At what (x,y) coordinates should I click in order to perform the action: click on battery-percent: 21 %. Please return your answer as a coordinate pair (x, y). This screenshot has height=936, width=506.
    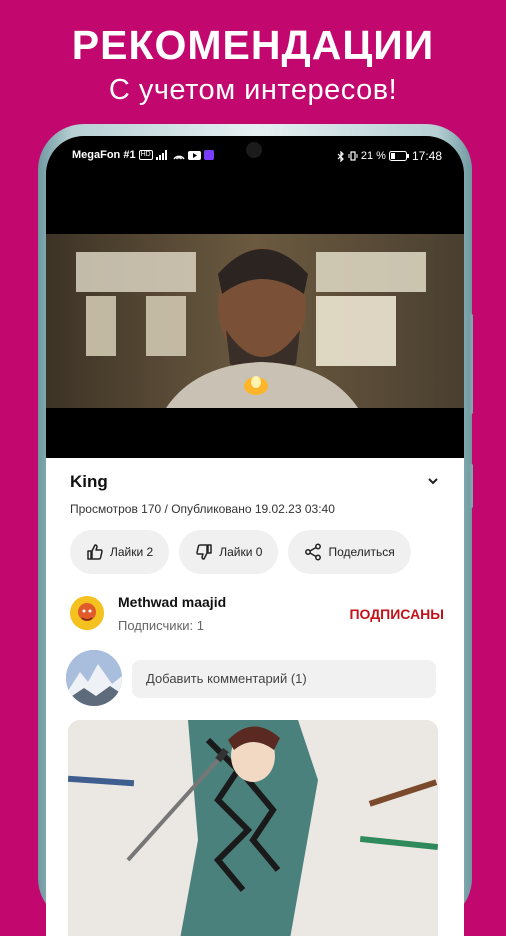
    Looking at the image, I should click on (373, 156).